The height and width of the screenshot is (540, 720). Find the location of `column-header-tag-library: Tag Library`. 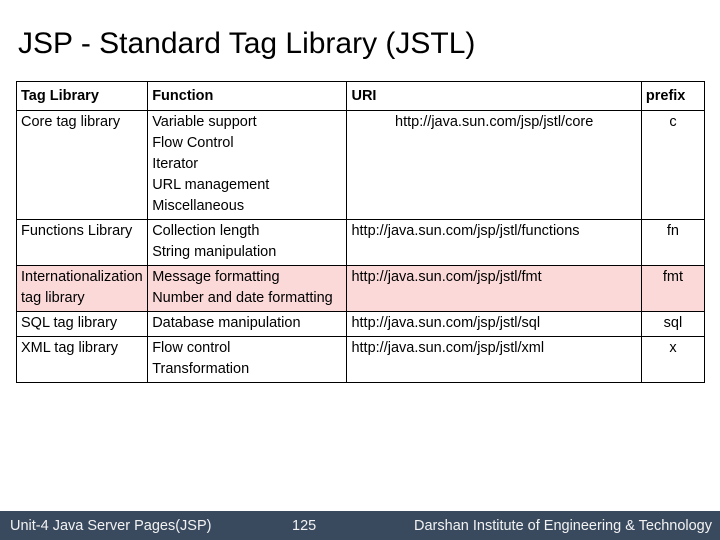

column-header-tag-library: Tag Library is located at coordinates (82, 96).